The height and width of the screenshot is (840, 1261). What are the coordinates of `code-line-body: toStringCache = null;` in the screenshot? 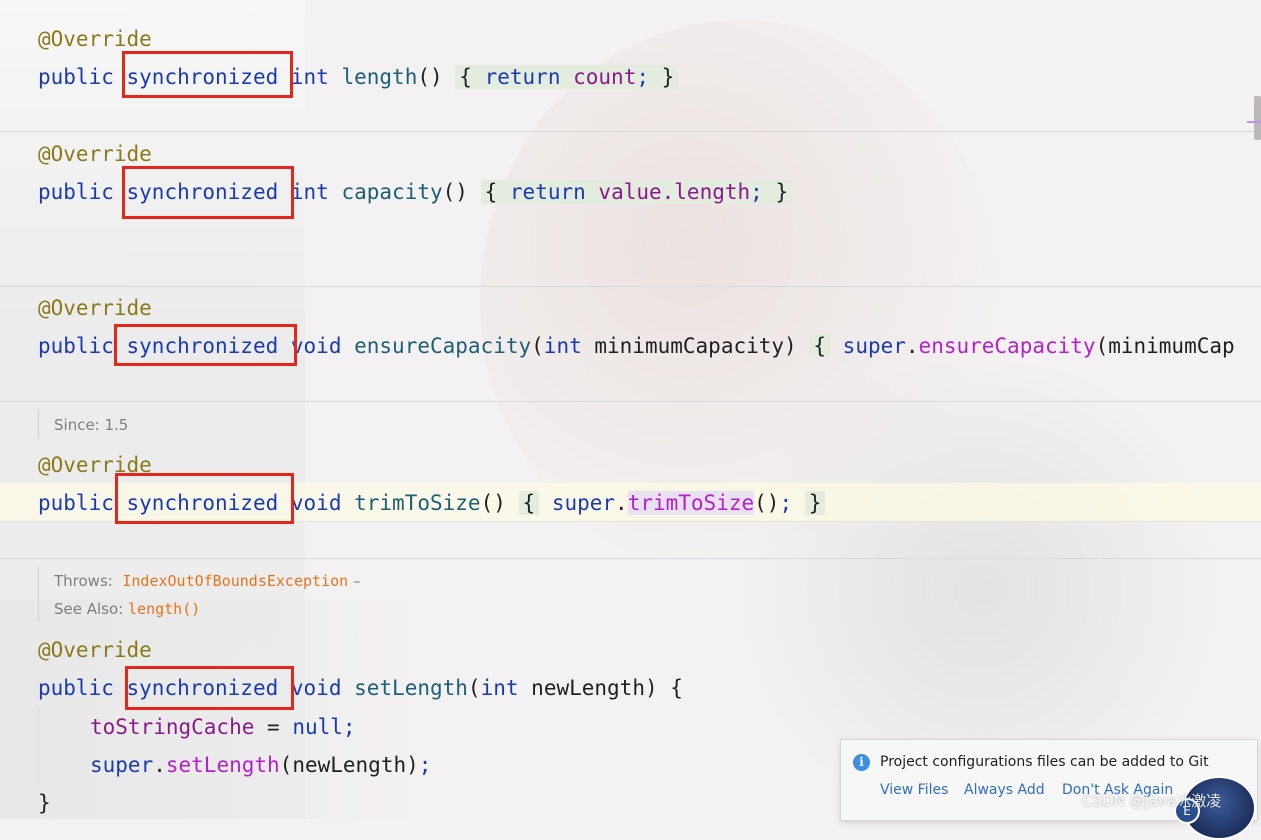 It's located at (223, 727).